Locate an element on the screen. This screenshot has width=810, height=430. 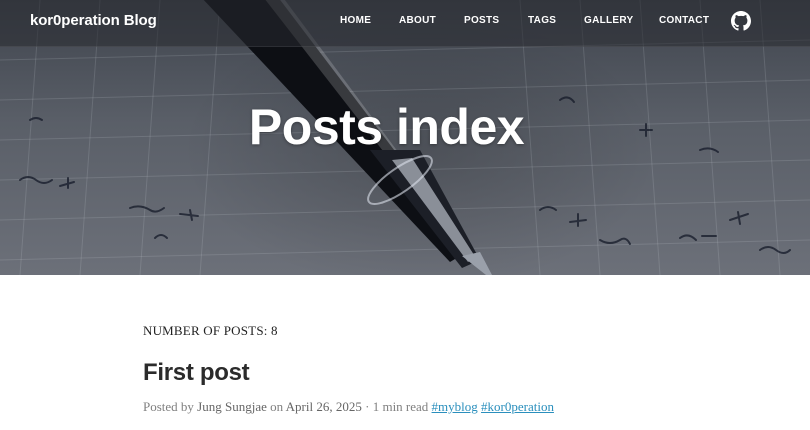
nav-contact: CONTACT is located at coordinates (684, 20).